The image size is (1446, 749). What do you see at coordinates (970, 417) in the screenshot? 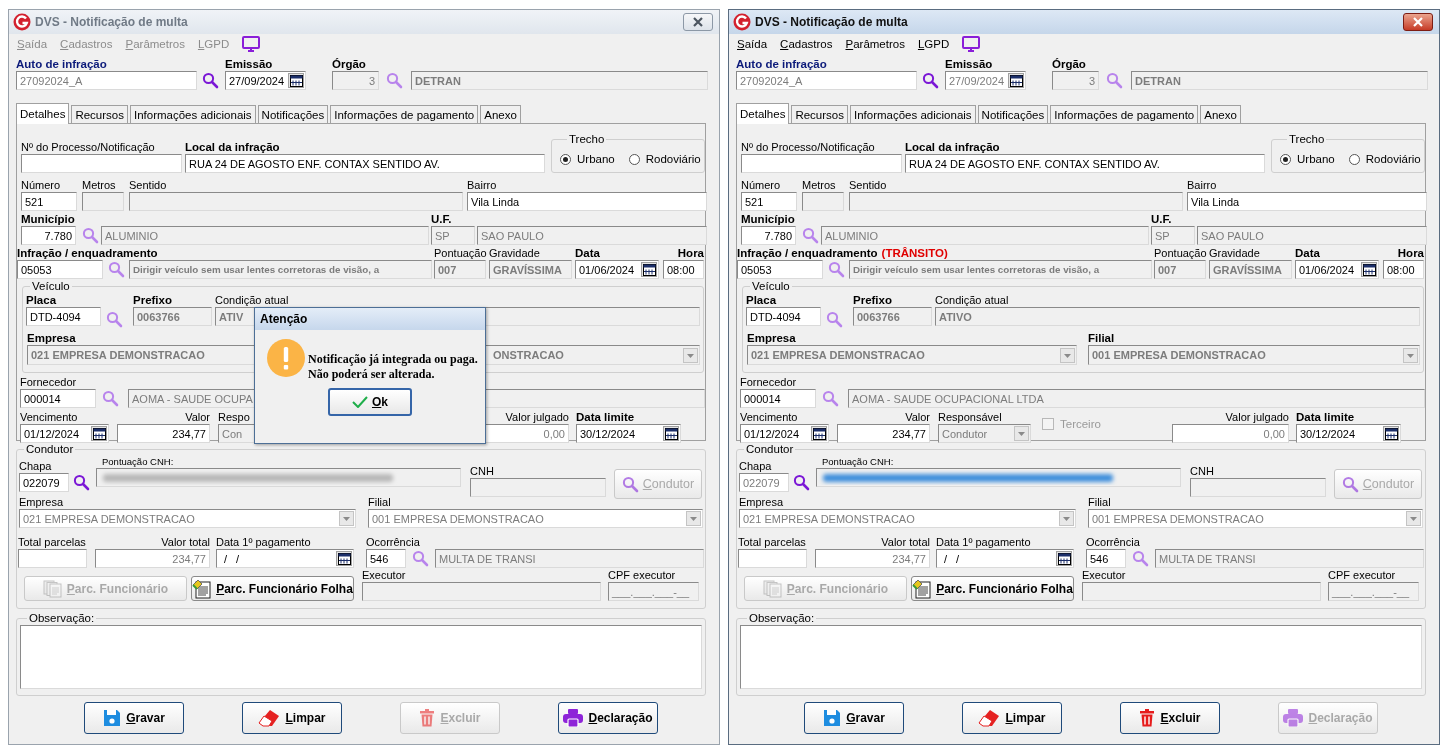
I see `field-label: Responsável` at bounding box center [970, 417].